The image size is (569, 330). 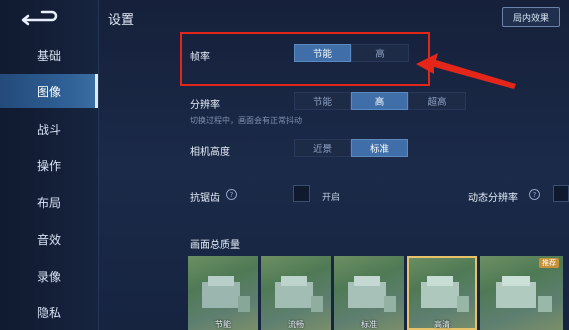 I want to click on sidebar-item-battle: 战斗, so click(x=49, y=129).